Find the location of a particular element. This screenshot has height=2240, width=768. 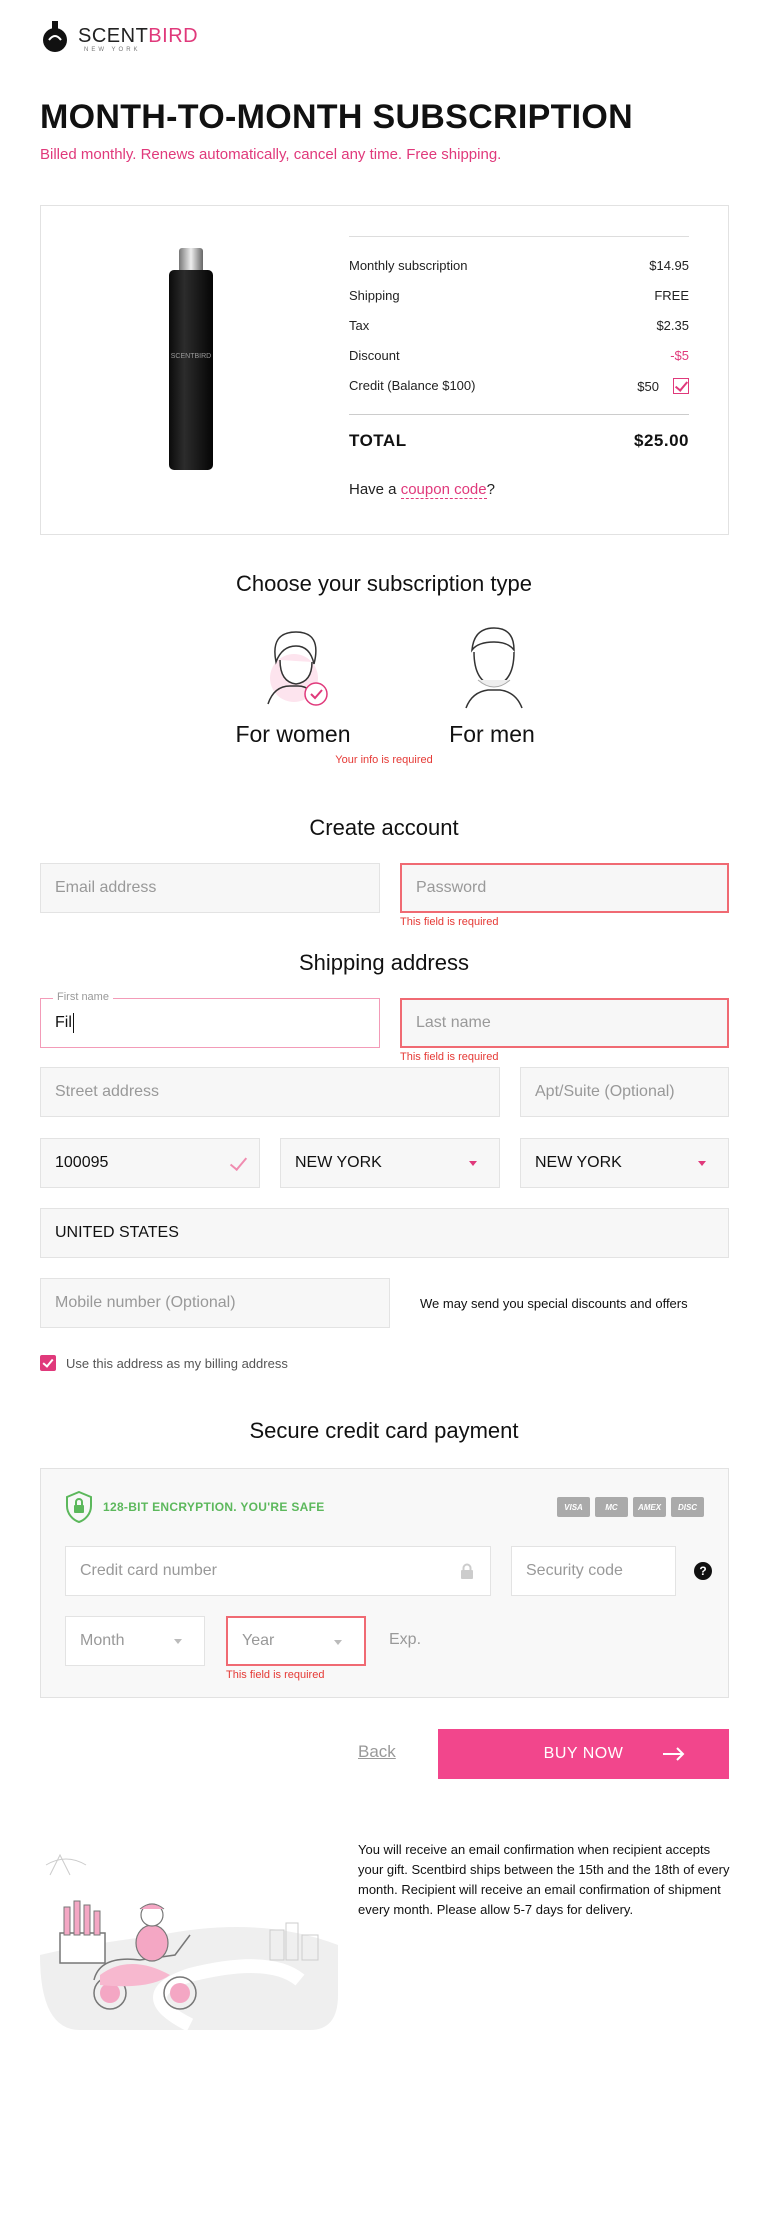

coupon-prompt: Have a coupon code? is located at coordinates (422, 490).